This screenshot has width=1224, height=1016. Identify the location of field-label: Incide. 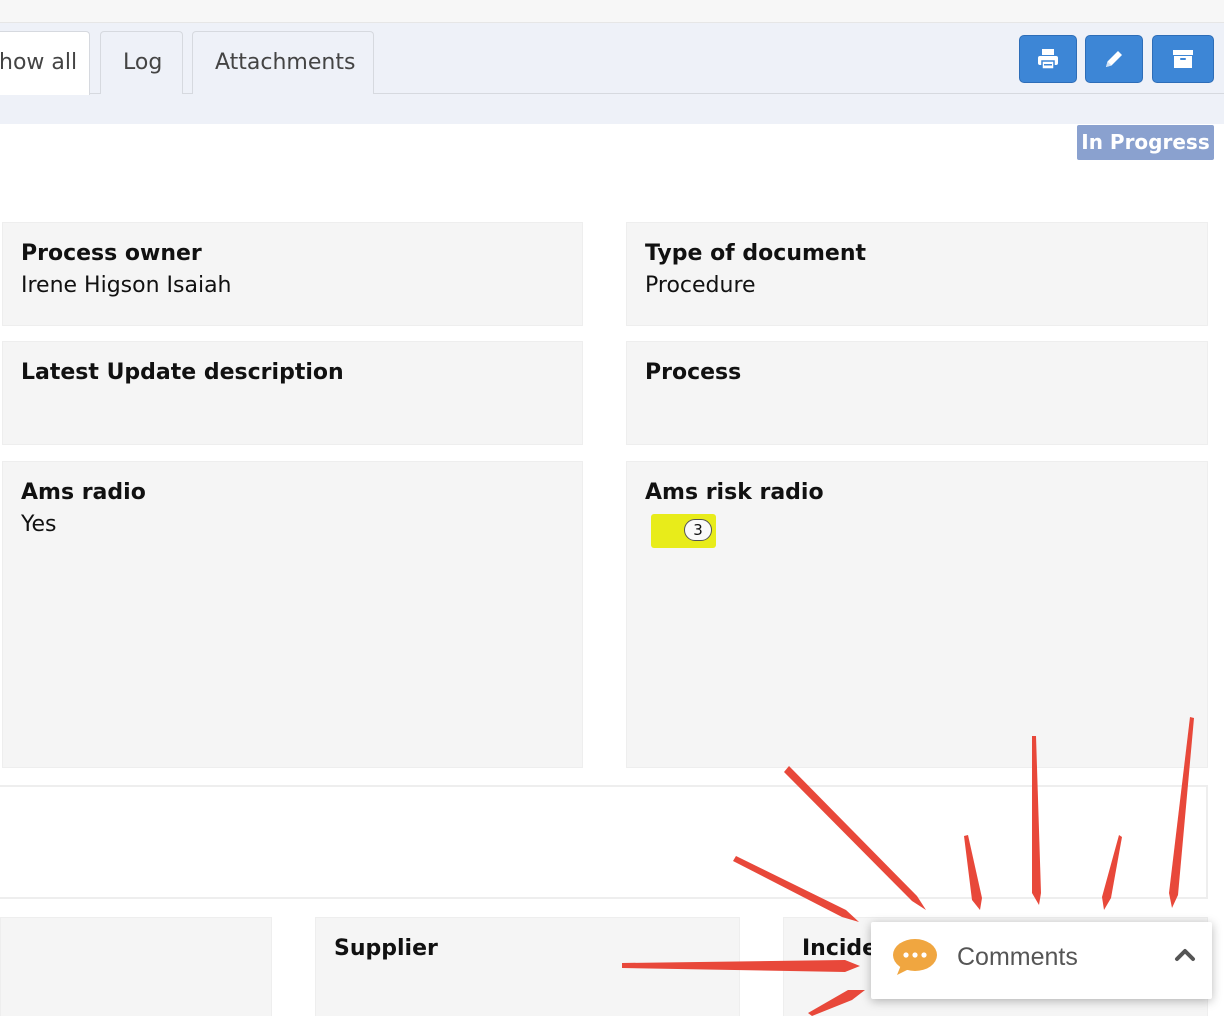
(840, 948).